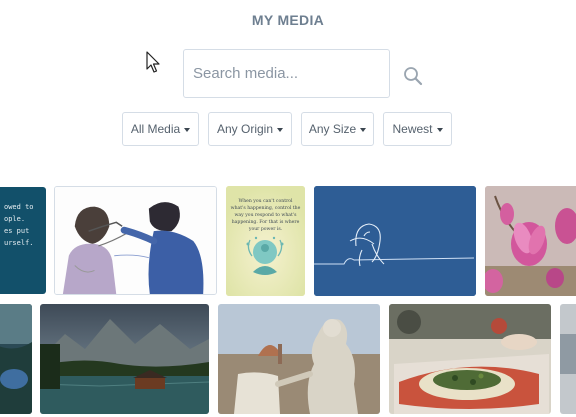  What do you see at coordinates (155, 129) in the screenshot?
I see `filter-label: All Media` at bounding box center [155, 129].